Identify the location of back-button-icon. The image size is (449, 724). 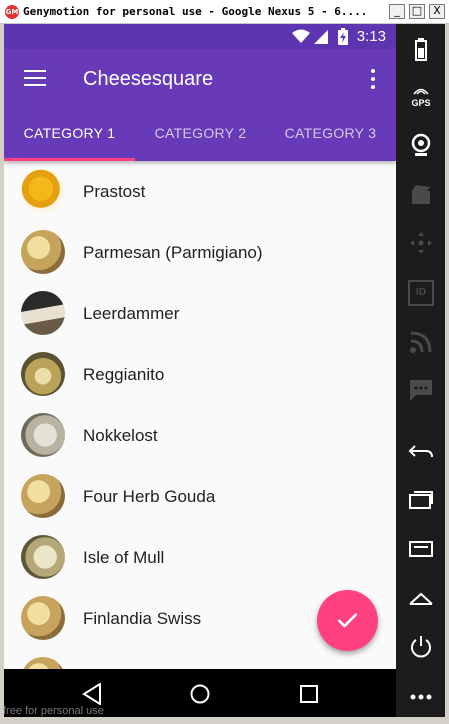
(421, 451).